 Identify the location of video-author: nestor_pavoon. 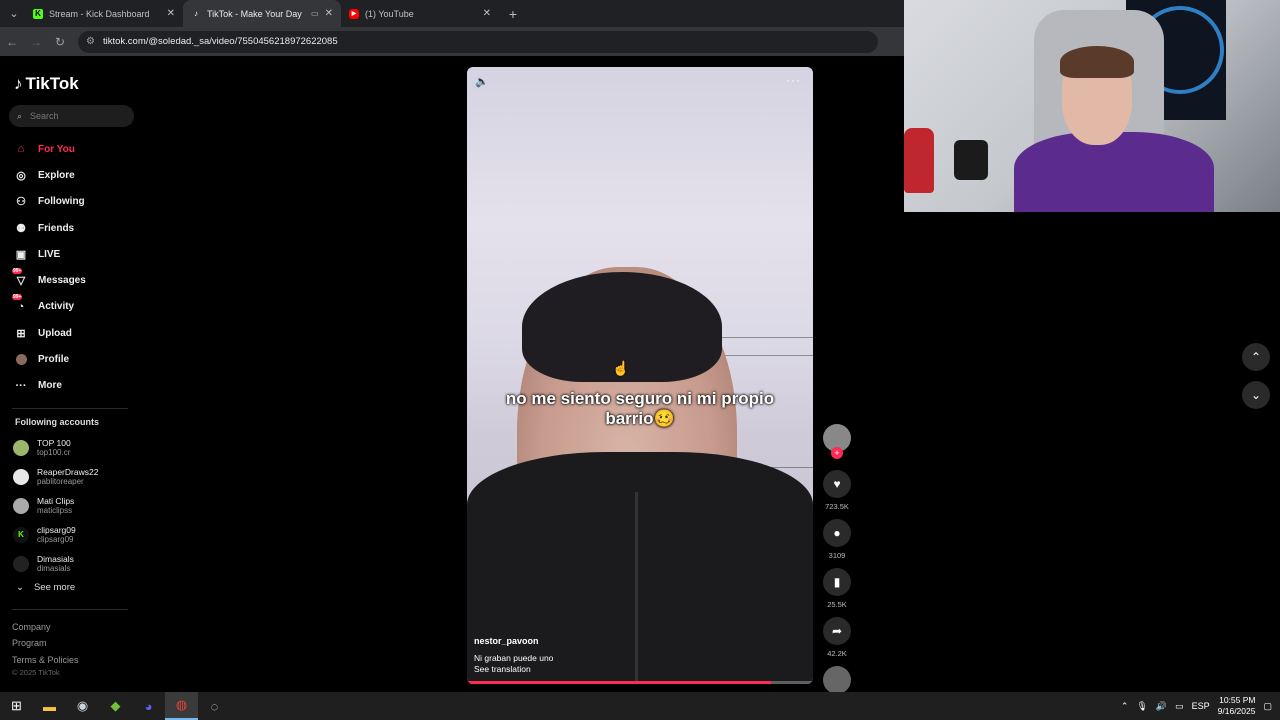
(506, 641).